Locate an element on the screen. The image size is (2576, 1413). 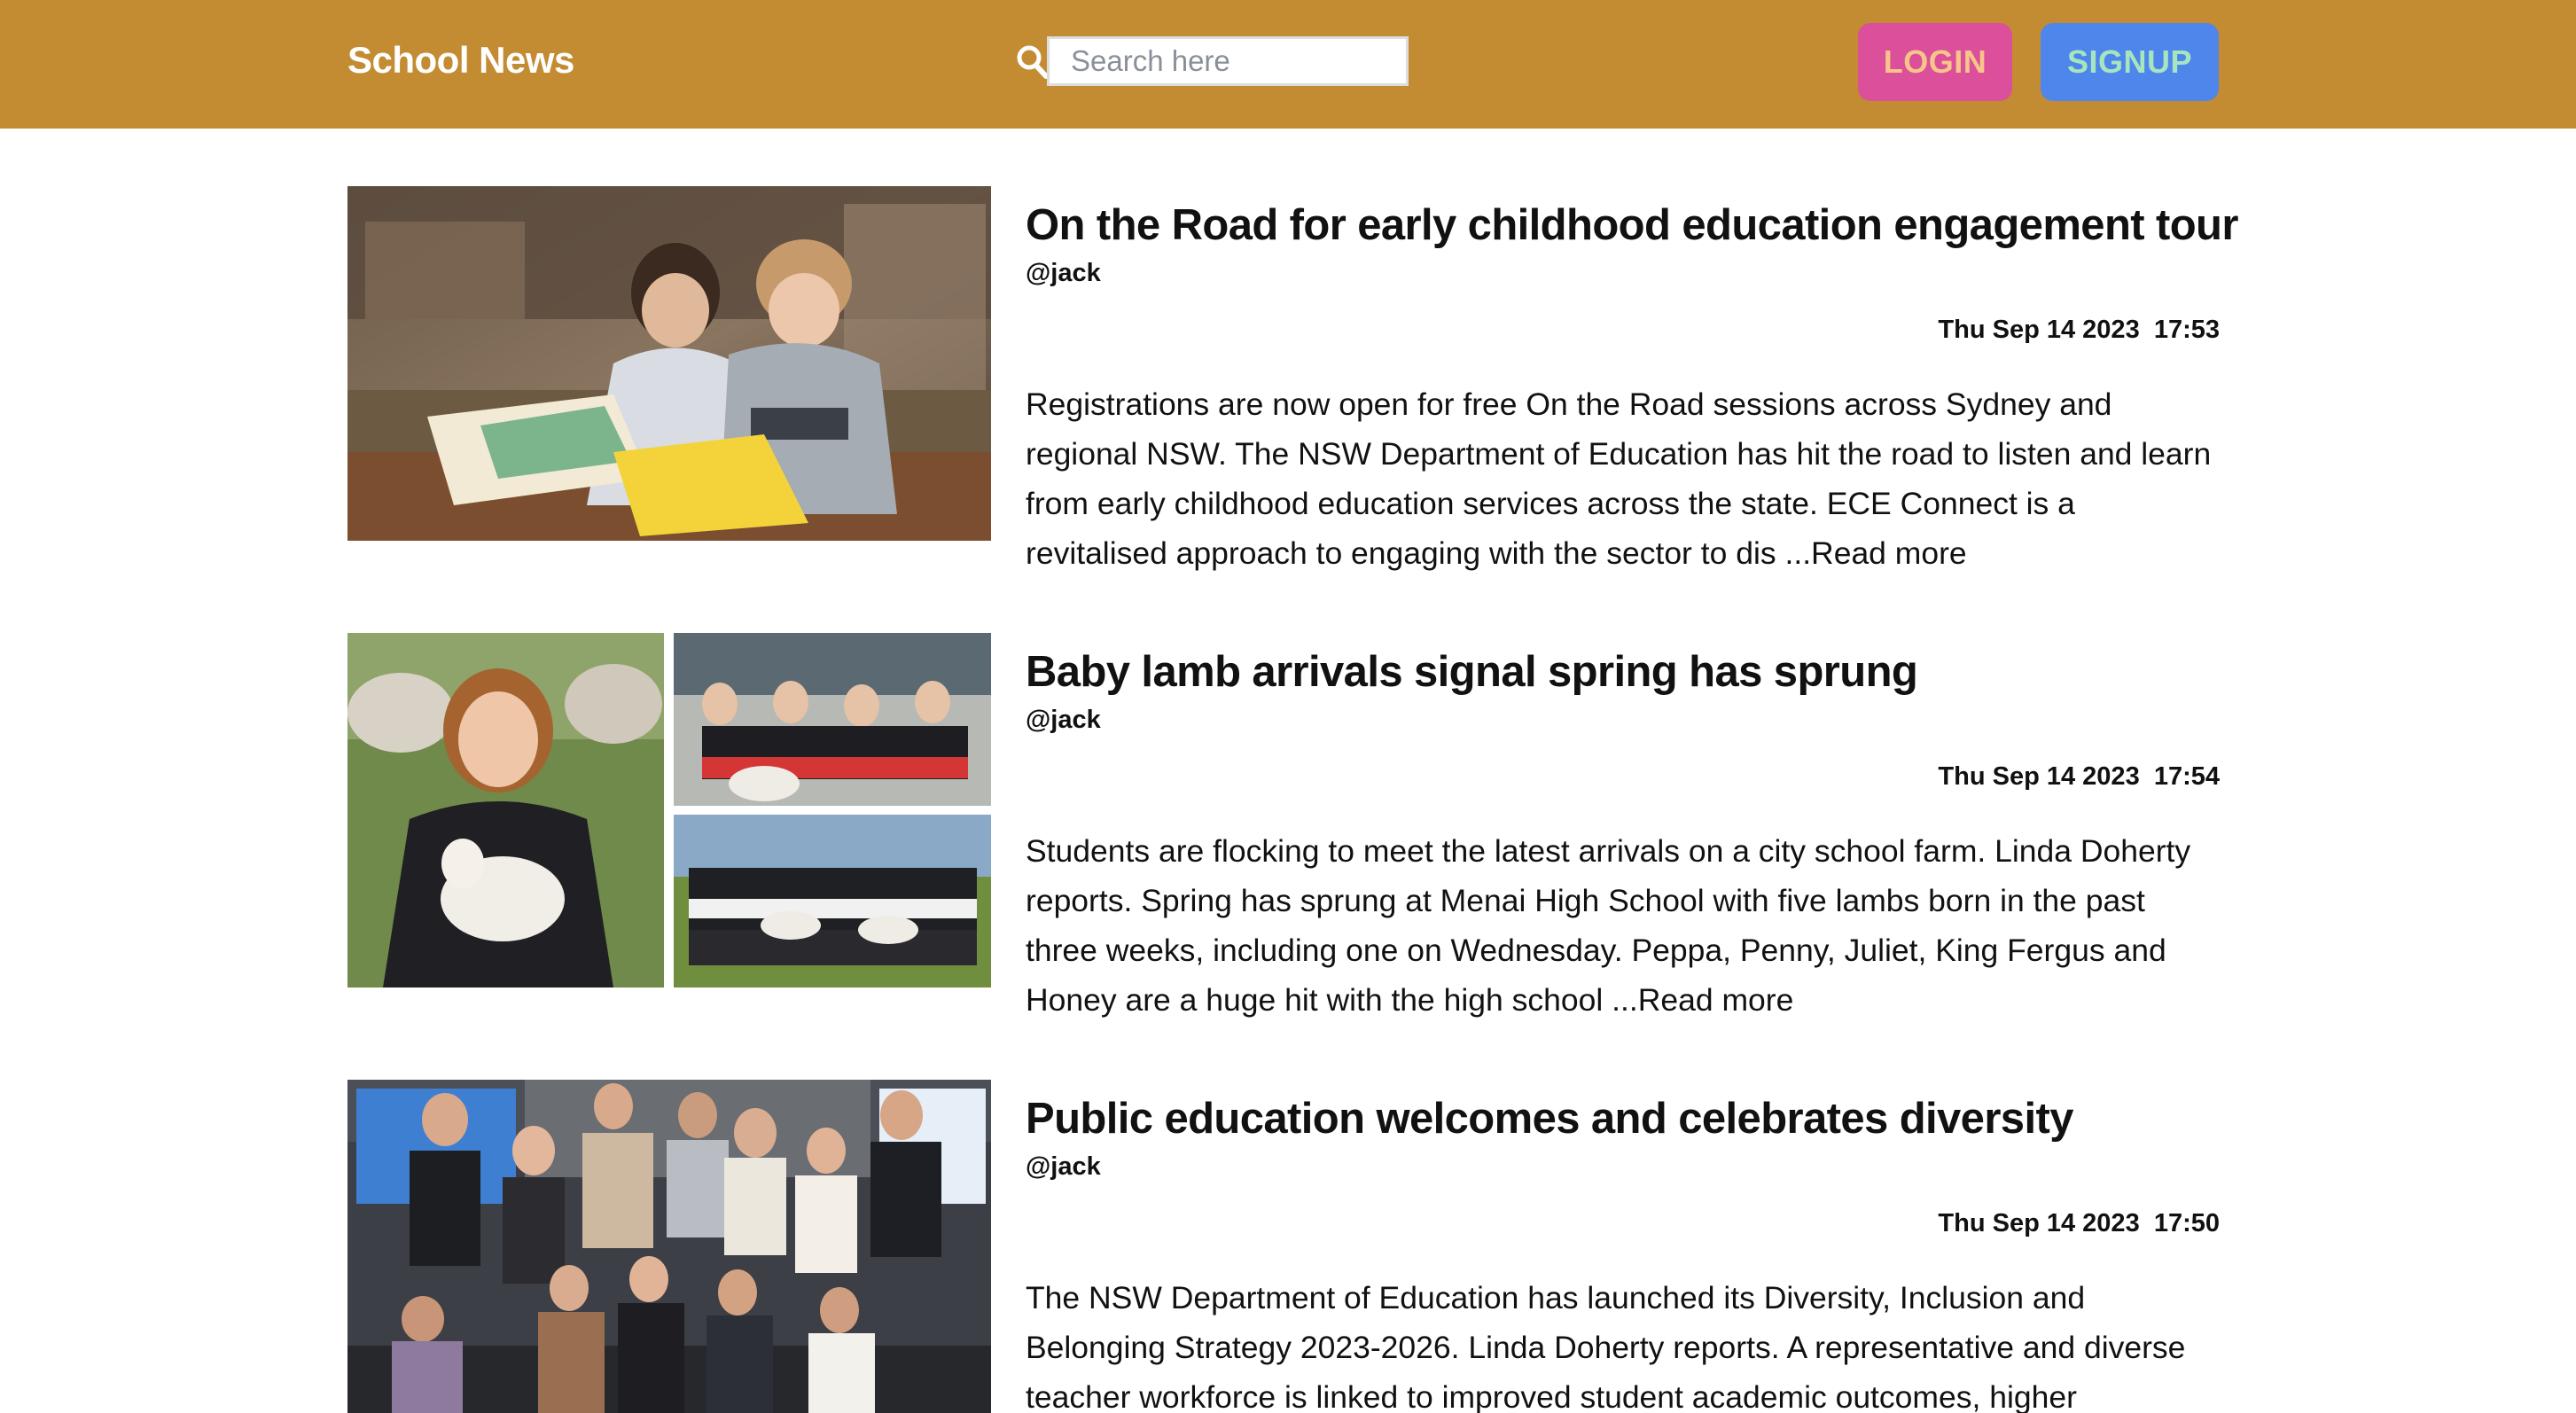
search-input is located at coordinates (1228, 61).